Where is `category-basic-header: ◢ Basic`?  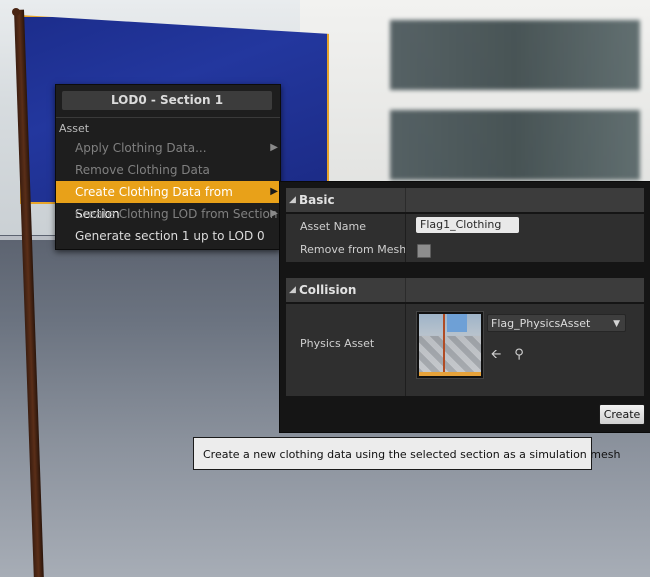 category-basic-header: ◢ Basic is located at coordinates (465, 200).